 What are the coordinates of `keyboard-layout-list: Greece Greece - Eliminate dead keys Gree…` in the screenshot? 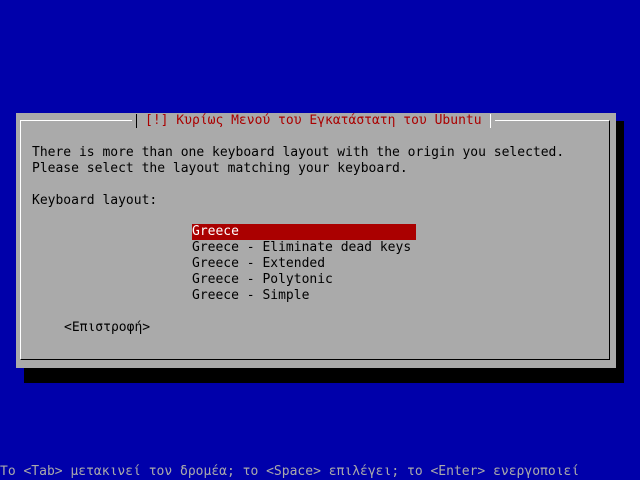 It's located at (304, 264).